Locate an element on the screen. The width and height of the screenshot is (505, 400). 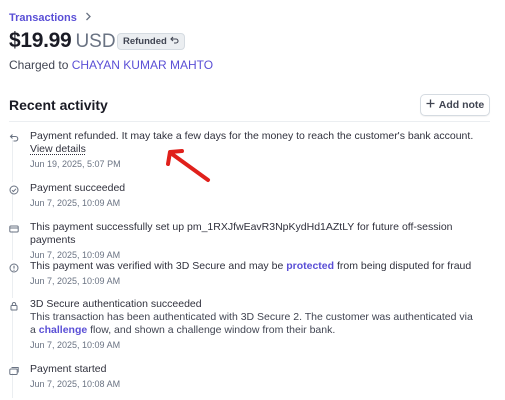
add-note-button: Add note is located at coordinates (455, 105).